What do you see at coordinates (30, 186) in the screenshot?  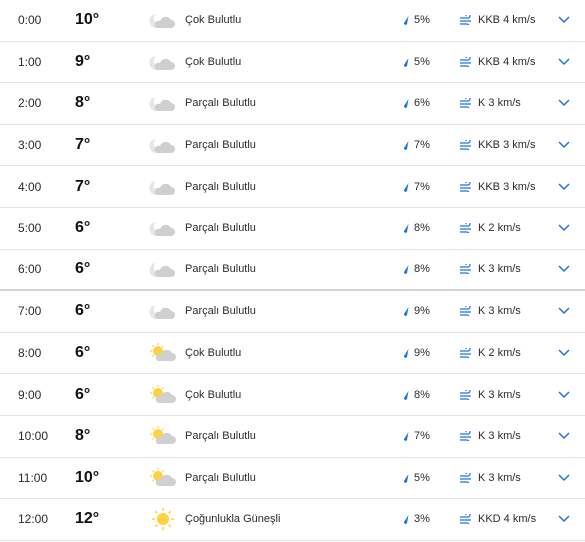 I see `hour-time: 4:00` at bounding box center [30, 186].